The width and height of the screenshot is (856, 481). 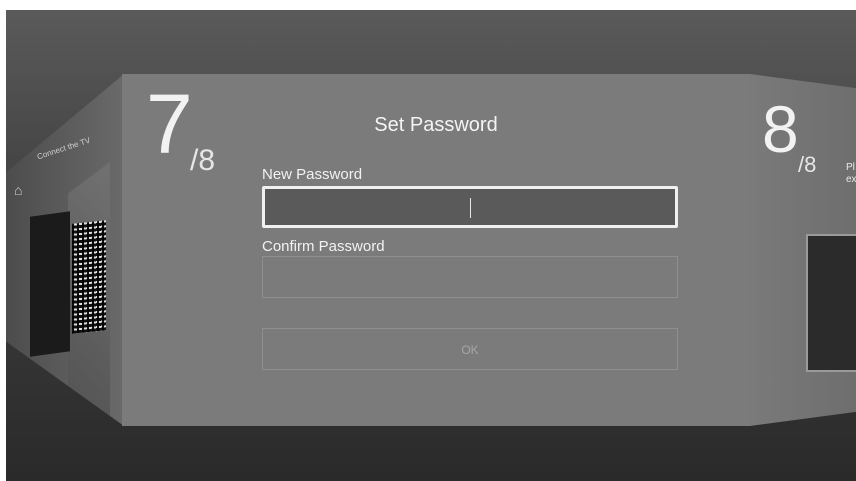 What do you see at coordinates (780, 129) in the screenshot?
I see `next-step-number: 8` at bounding box center [780, 129].